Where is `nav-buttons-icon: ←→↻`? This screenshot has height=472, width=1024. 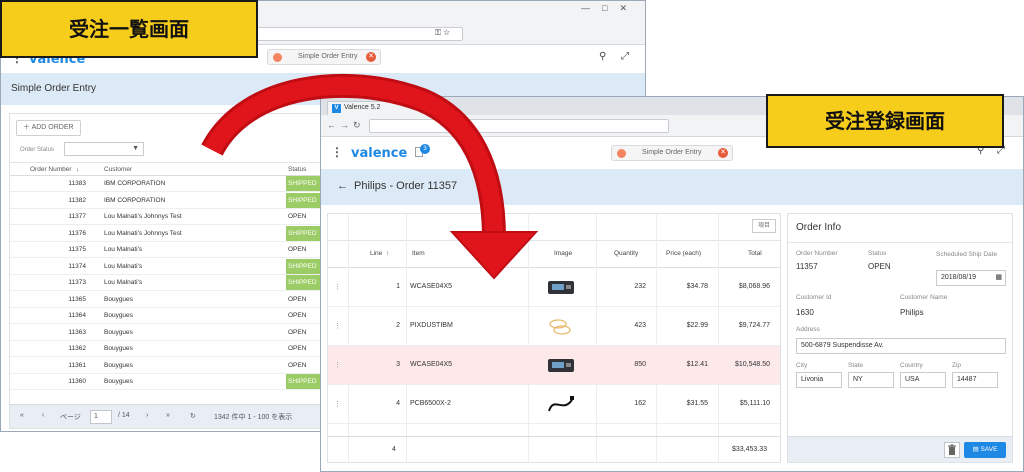 nav-buttons-icon: ←→↻ is located at coordinates (346, 125).